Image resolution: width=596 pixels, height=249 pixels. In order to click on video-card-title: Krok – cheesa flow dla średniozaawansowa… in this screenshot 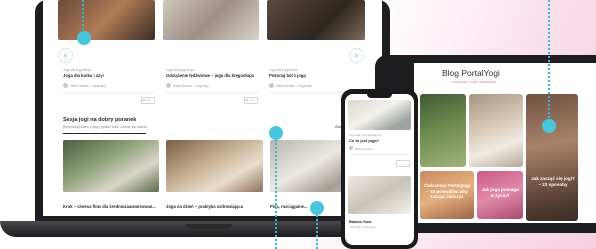, I will do `click(109, 206)`.